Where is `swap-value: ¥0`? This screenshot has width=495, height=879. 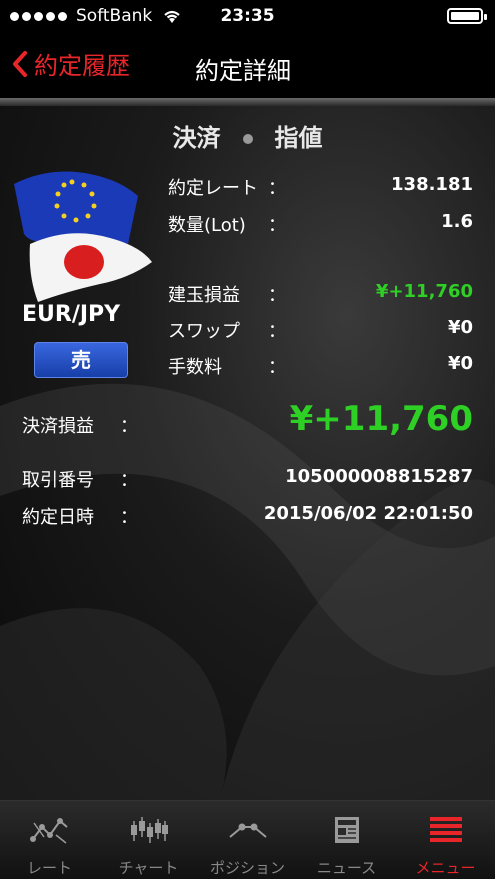 swap-value: ¥0 is located at coordinates (460, 327).